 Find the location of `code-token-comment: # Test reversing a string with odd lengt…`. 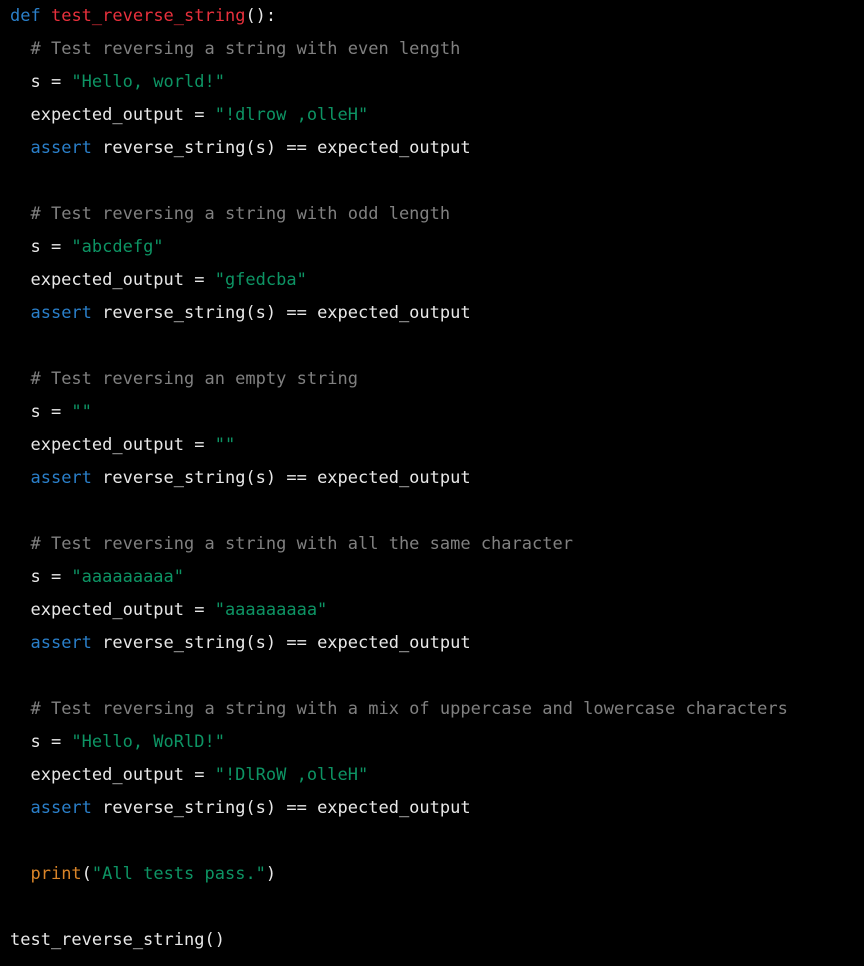

code-token-comment: # Test reversing a string with odd lengt… is located at coordinates (240, 214).